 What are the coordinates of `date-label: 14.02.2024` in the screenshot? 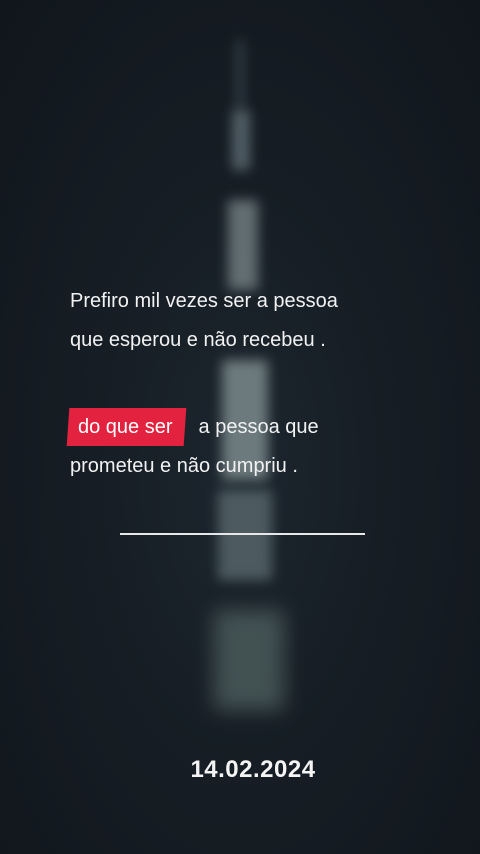 It's located at (253, 769).